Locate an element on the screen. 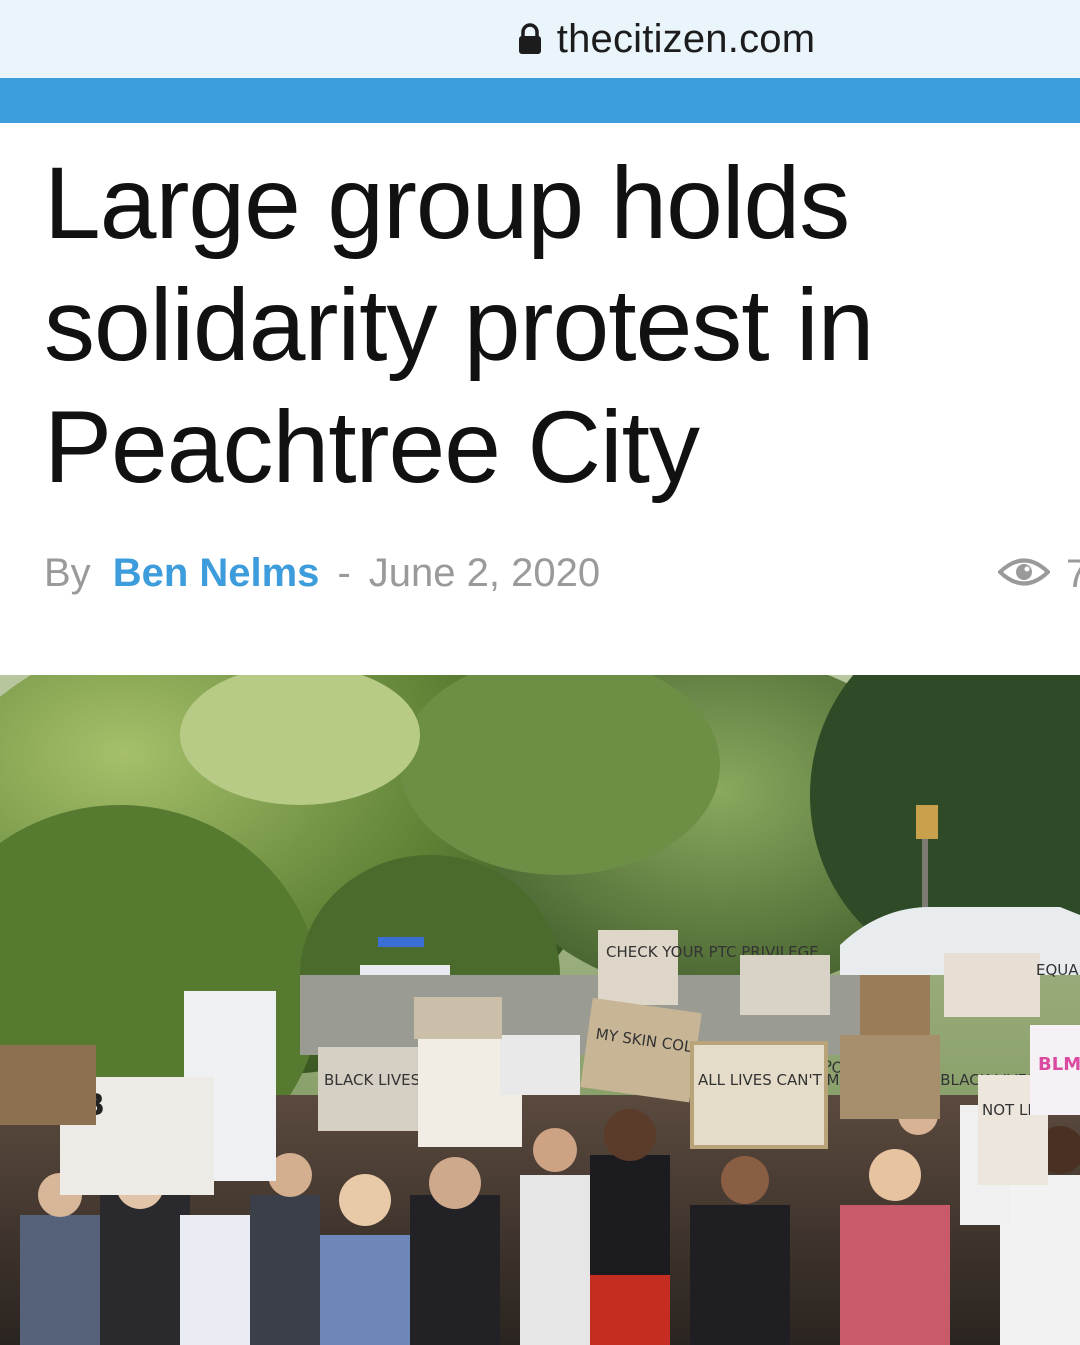 The height and width of the screenshot is (1345, 1080). headline-line: Large group holds is located at coordinates (447, 203).